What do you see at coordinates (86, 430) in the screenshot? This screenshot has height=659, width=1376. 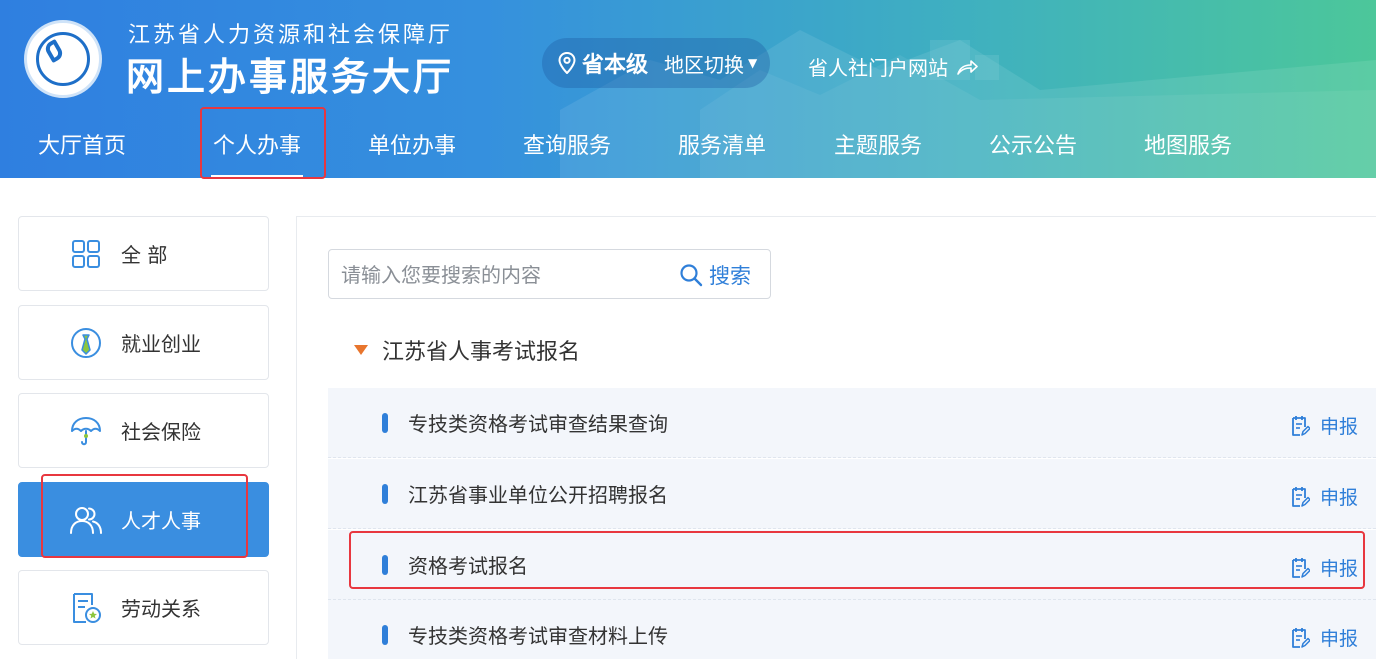 I see `umbrella-icon` at bounding box center [86, 430].